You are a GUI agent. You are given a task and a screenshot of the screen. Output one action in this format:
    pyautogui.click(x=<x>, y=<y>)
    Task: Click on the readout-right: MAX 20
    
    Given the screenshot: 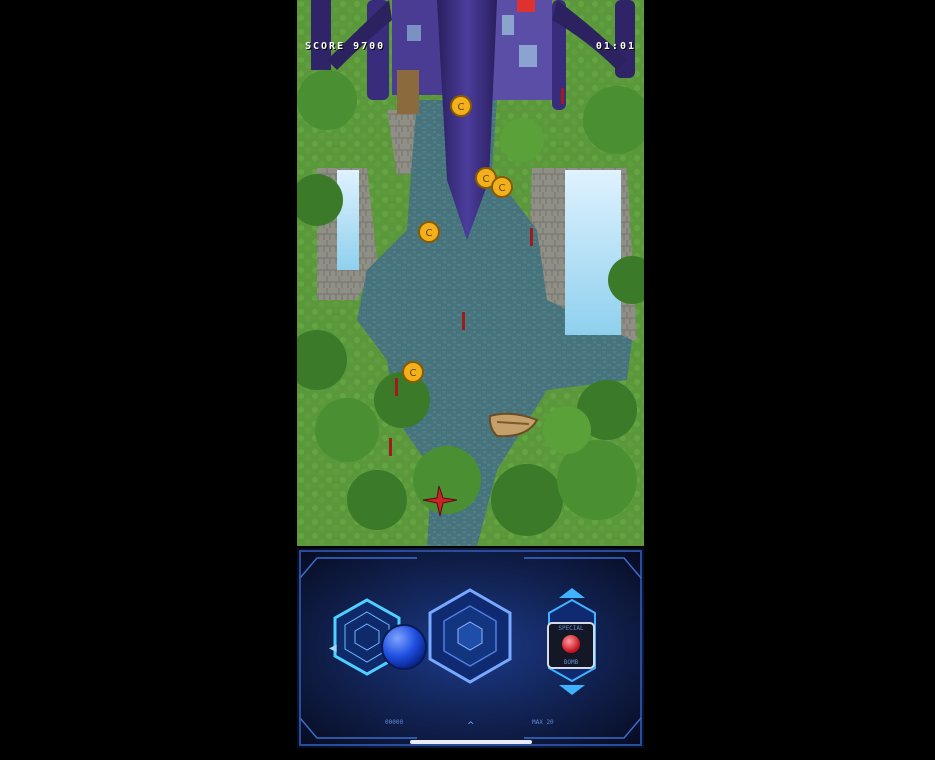 What is the action you would take?
    pyautogui.click(x=543, y=722)
    